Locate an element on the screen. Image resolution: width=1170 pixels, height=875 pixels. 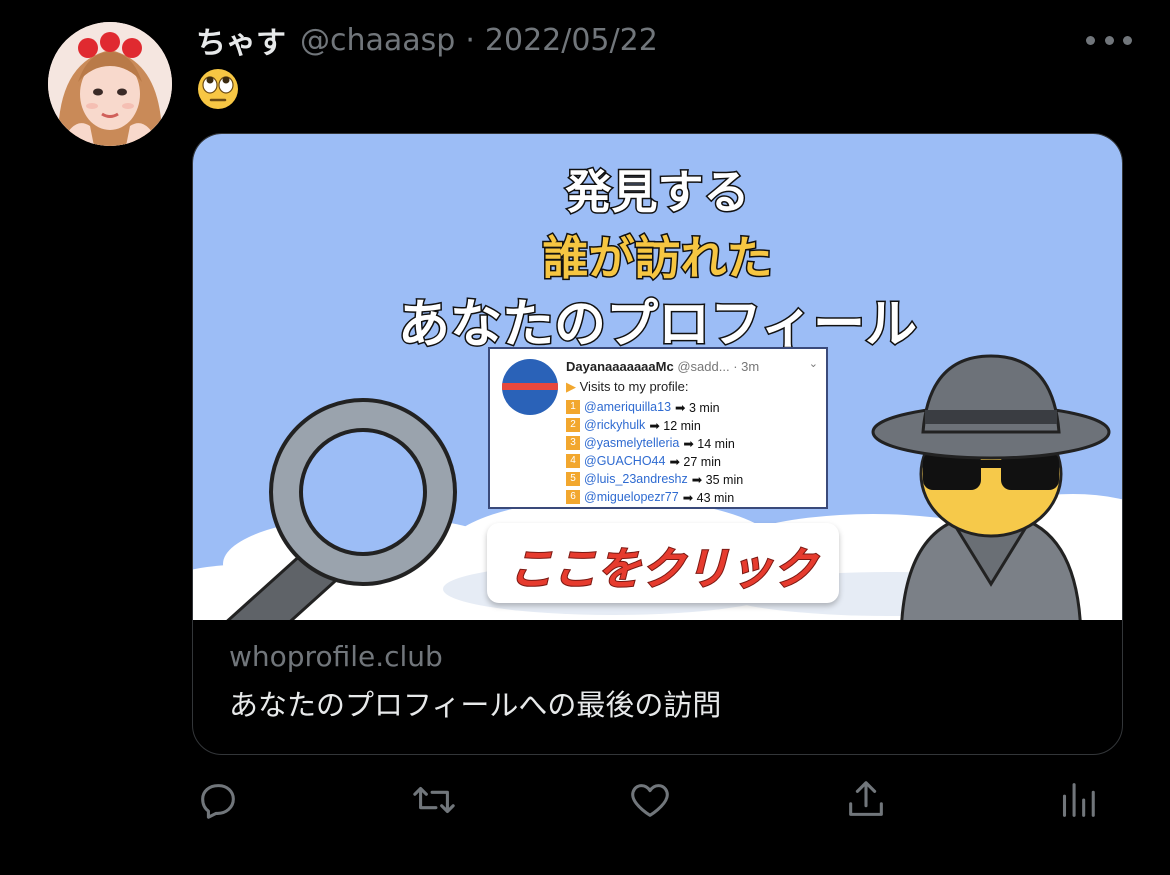
headline-line-3: あなたのプロフィール is located at coordinates (658, 325).